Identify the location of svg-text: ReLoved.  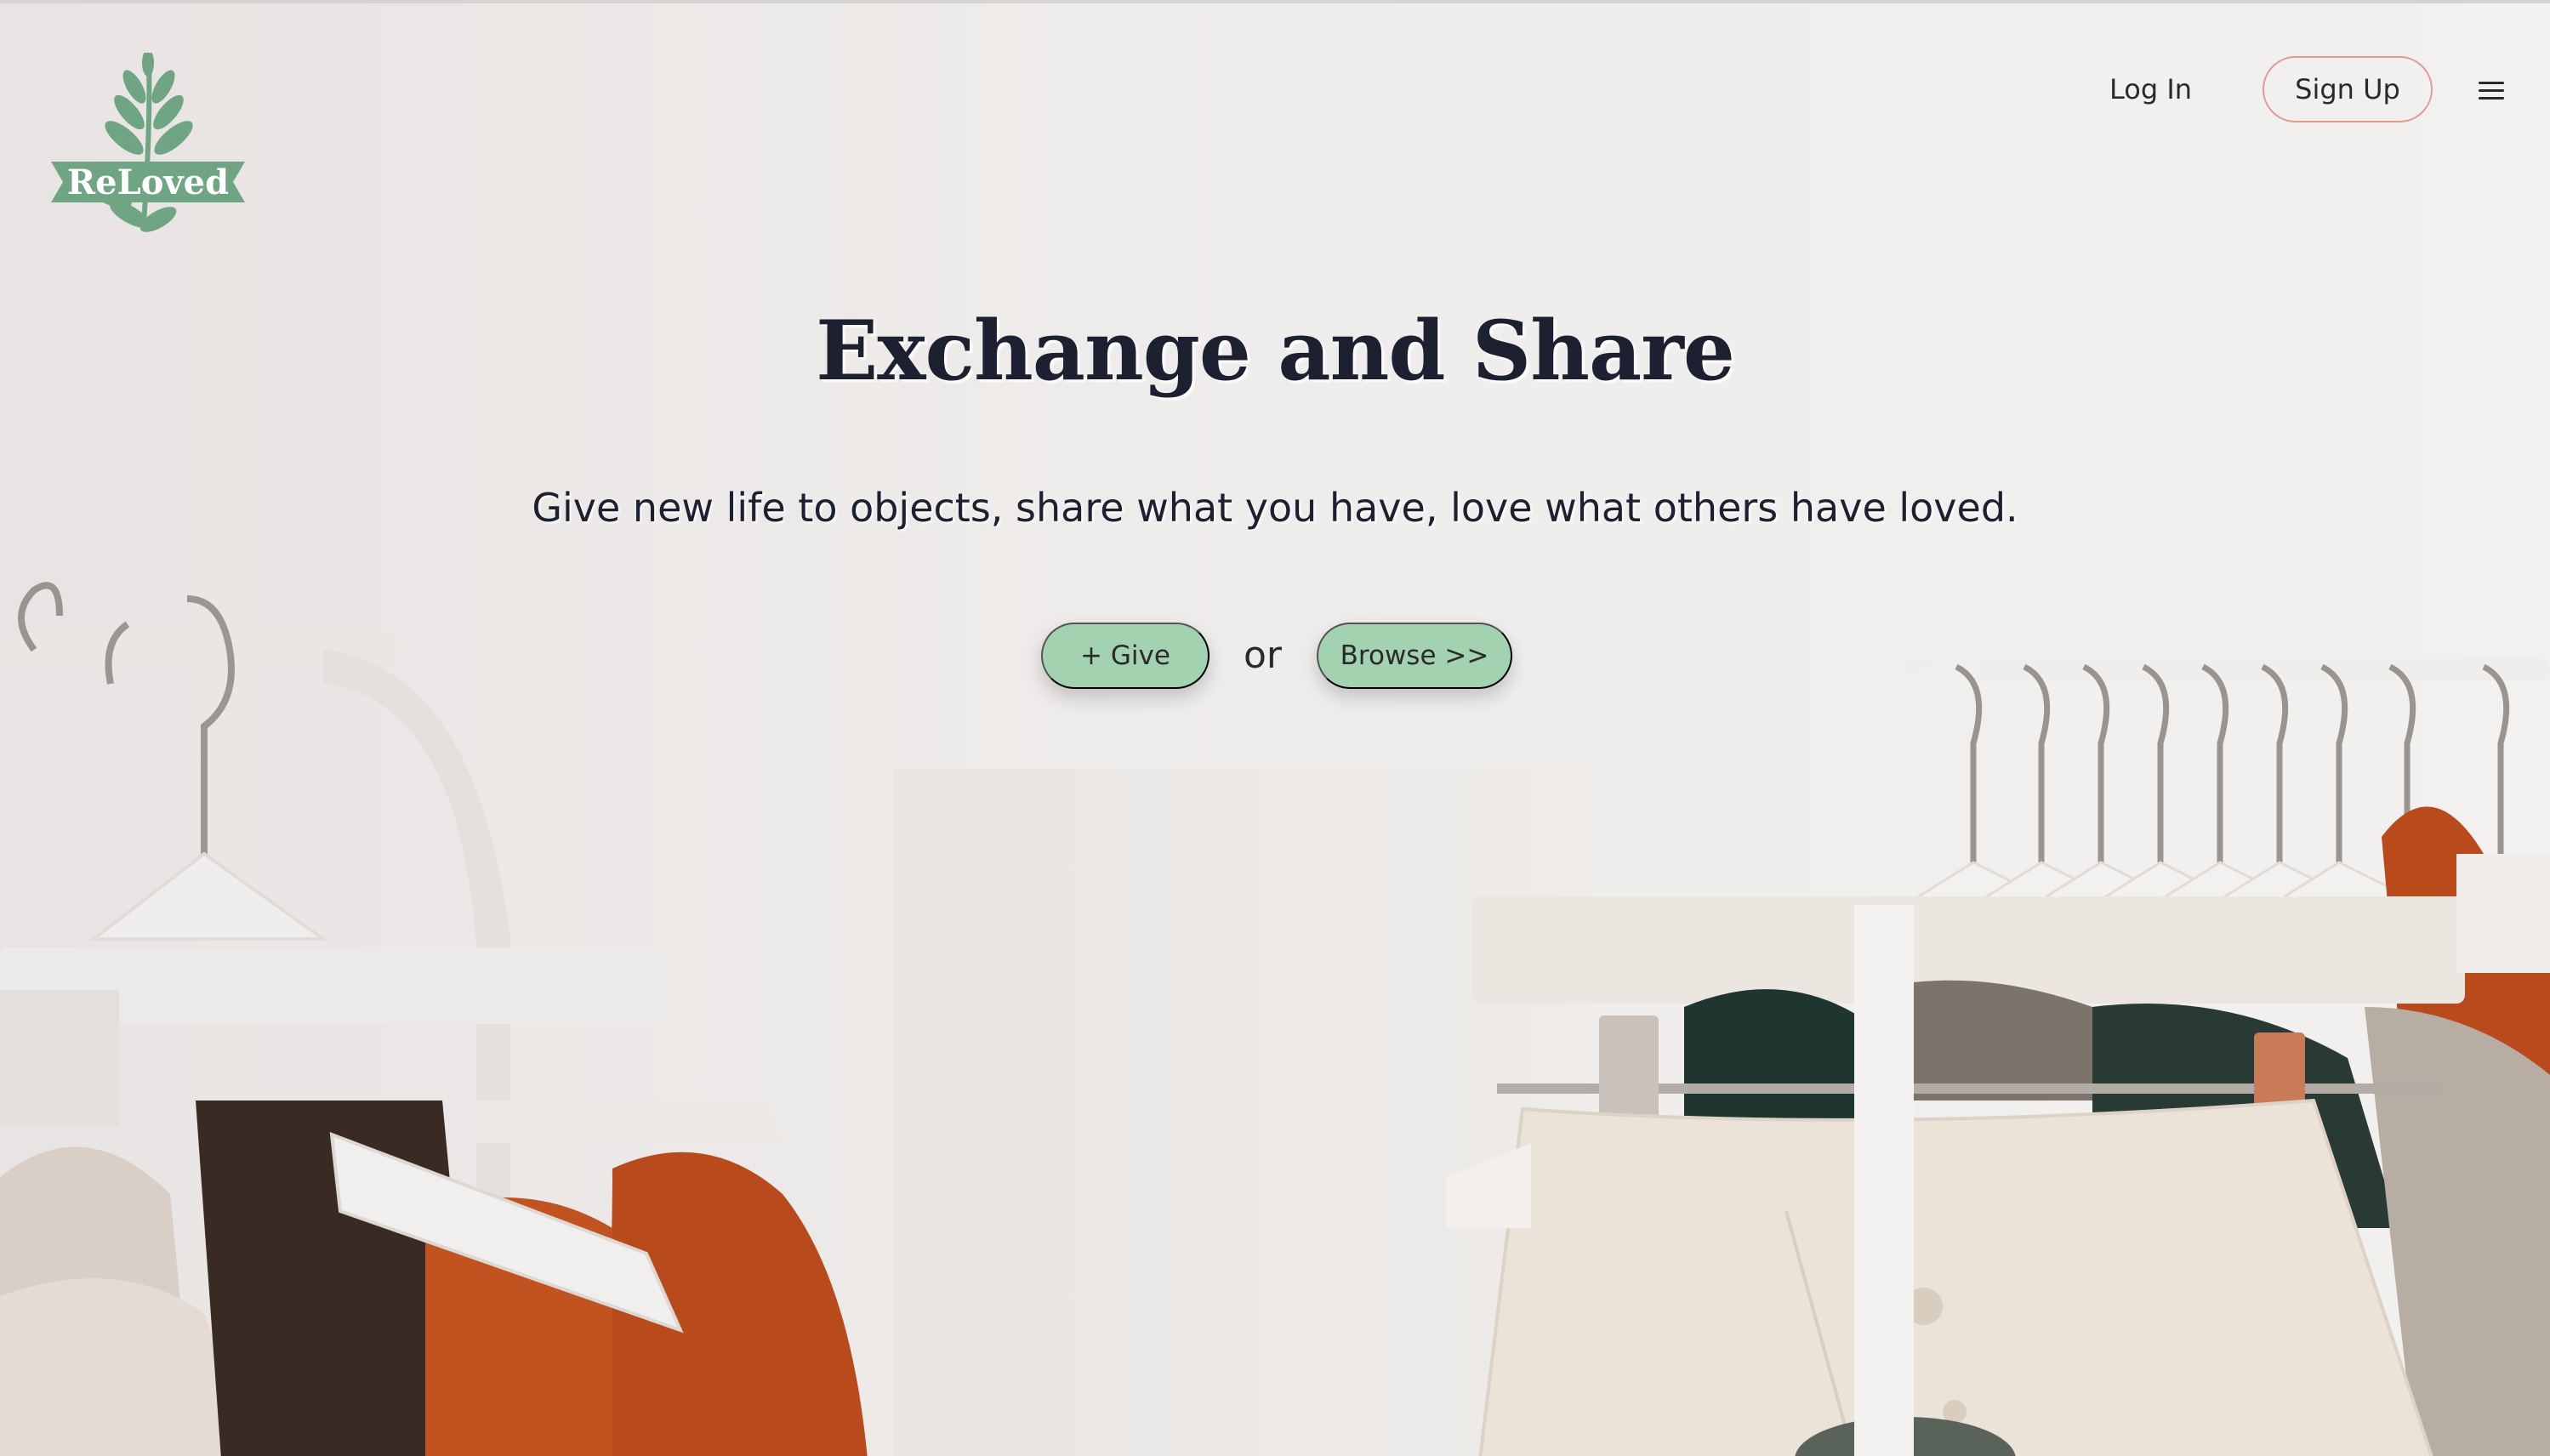
(148, 182).